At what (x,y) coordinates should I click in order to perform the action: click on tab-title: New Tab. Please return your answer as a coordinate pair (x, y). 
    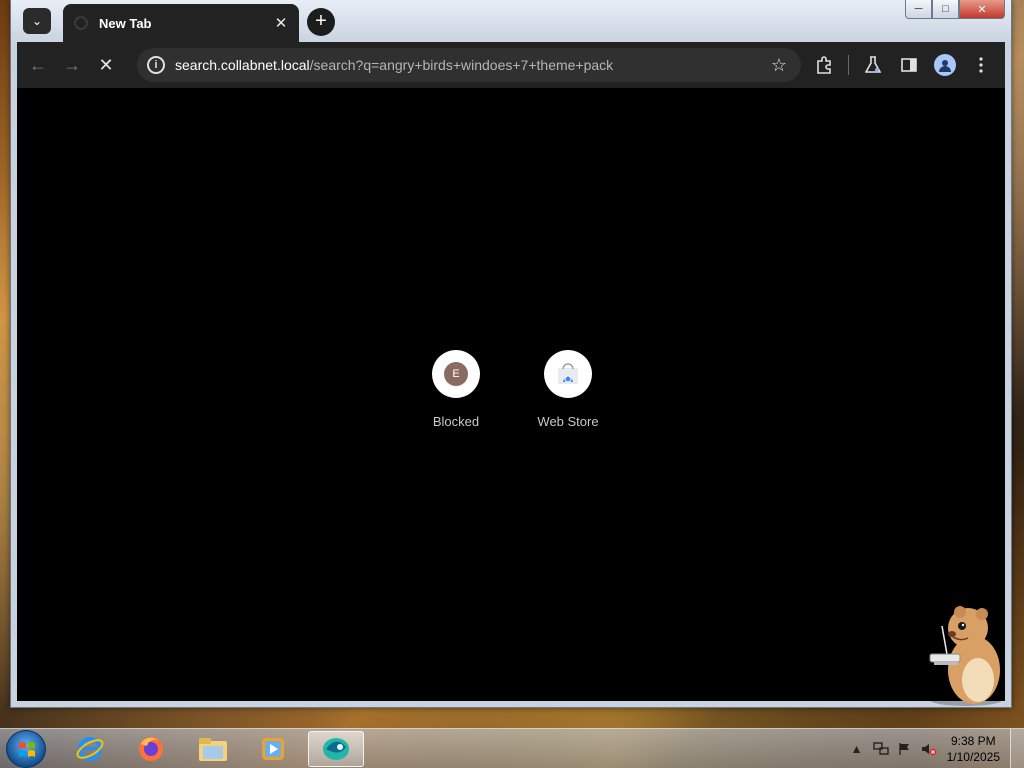
    Looking at the image, I should click on (125, 23).